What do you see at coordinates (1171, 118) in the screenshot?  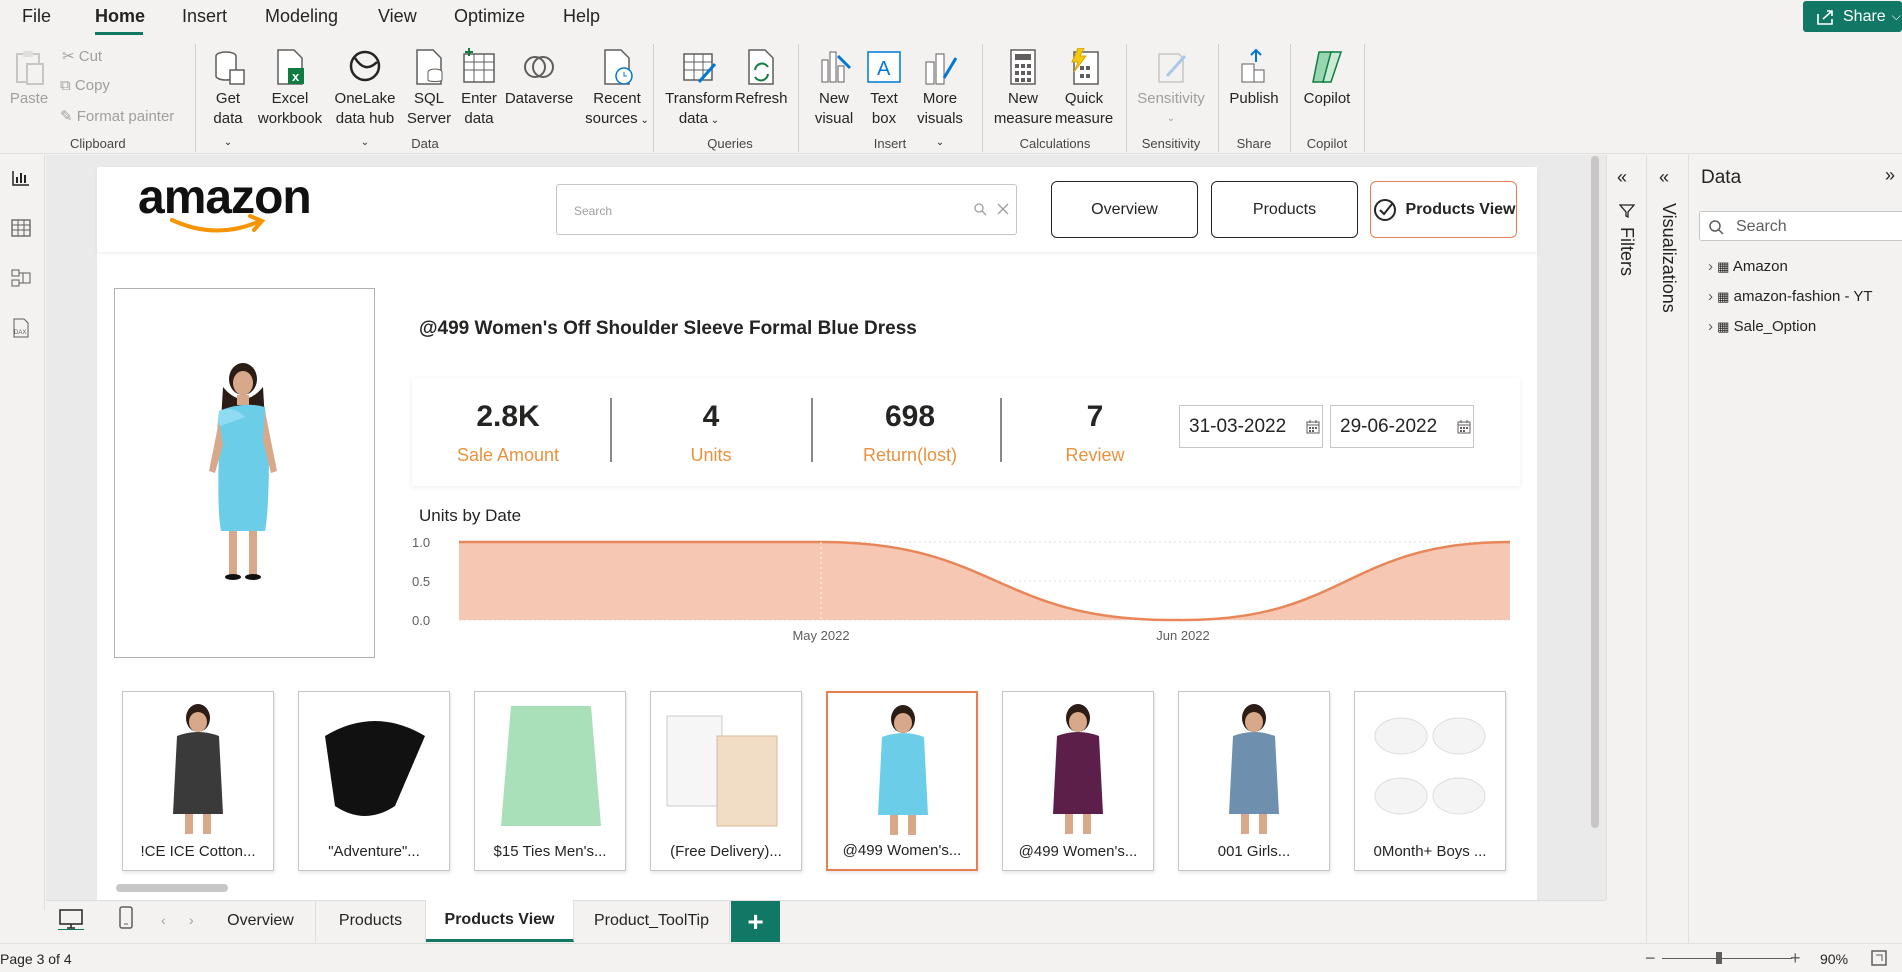 I see `chevron-down-icon: ⌄` at bounding box center [1171, 118].